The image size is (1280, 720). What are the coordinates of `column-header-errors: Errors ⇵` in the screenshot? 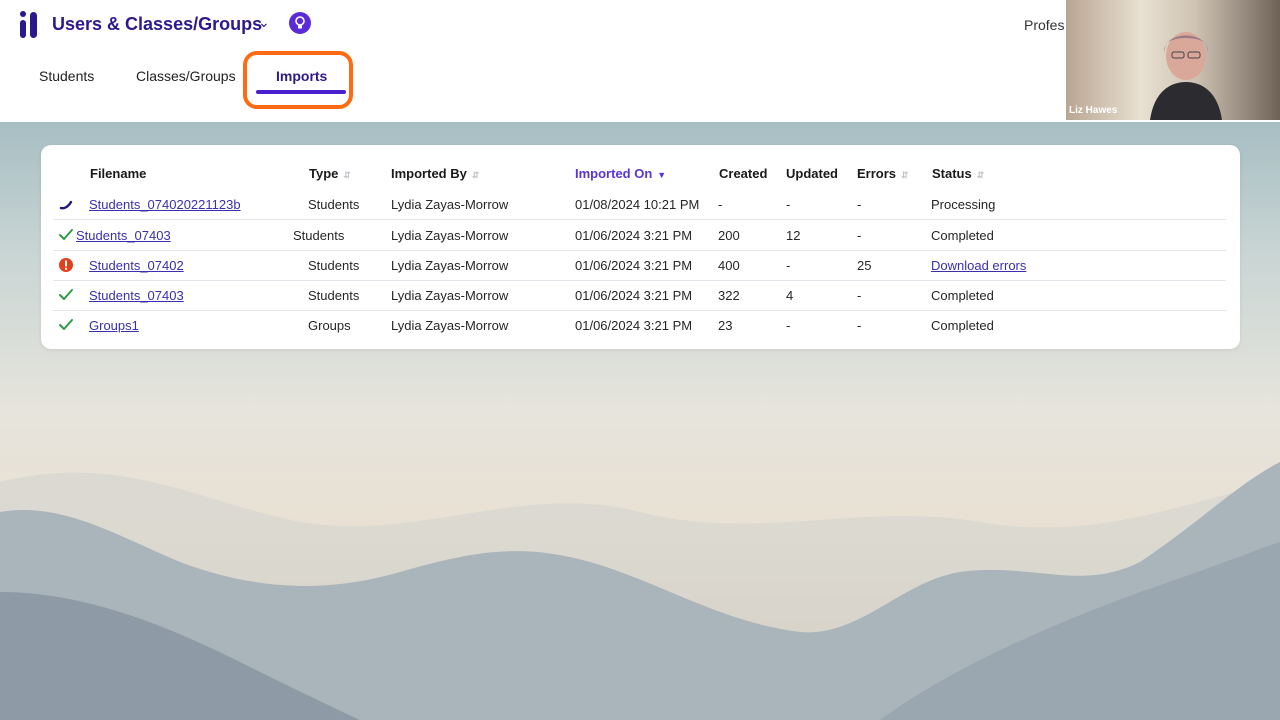 It's located at (883, 173).